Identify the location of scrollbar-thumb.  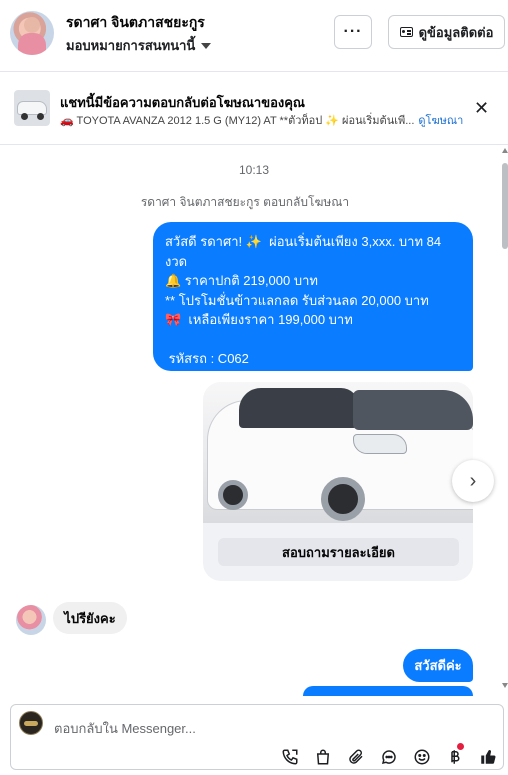
(505, 206).